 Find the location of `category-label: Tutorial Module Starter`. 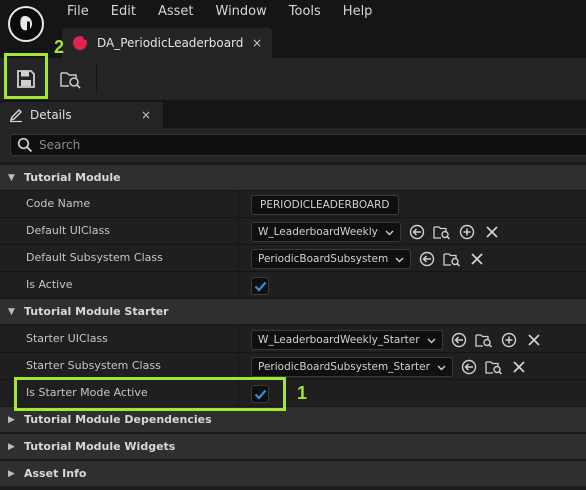

category-label: Tutorial Module Starter is located at coordinates (96, 311).